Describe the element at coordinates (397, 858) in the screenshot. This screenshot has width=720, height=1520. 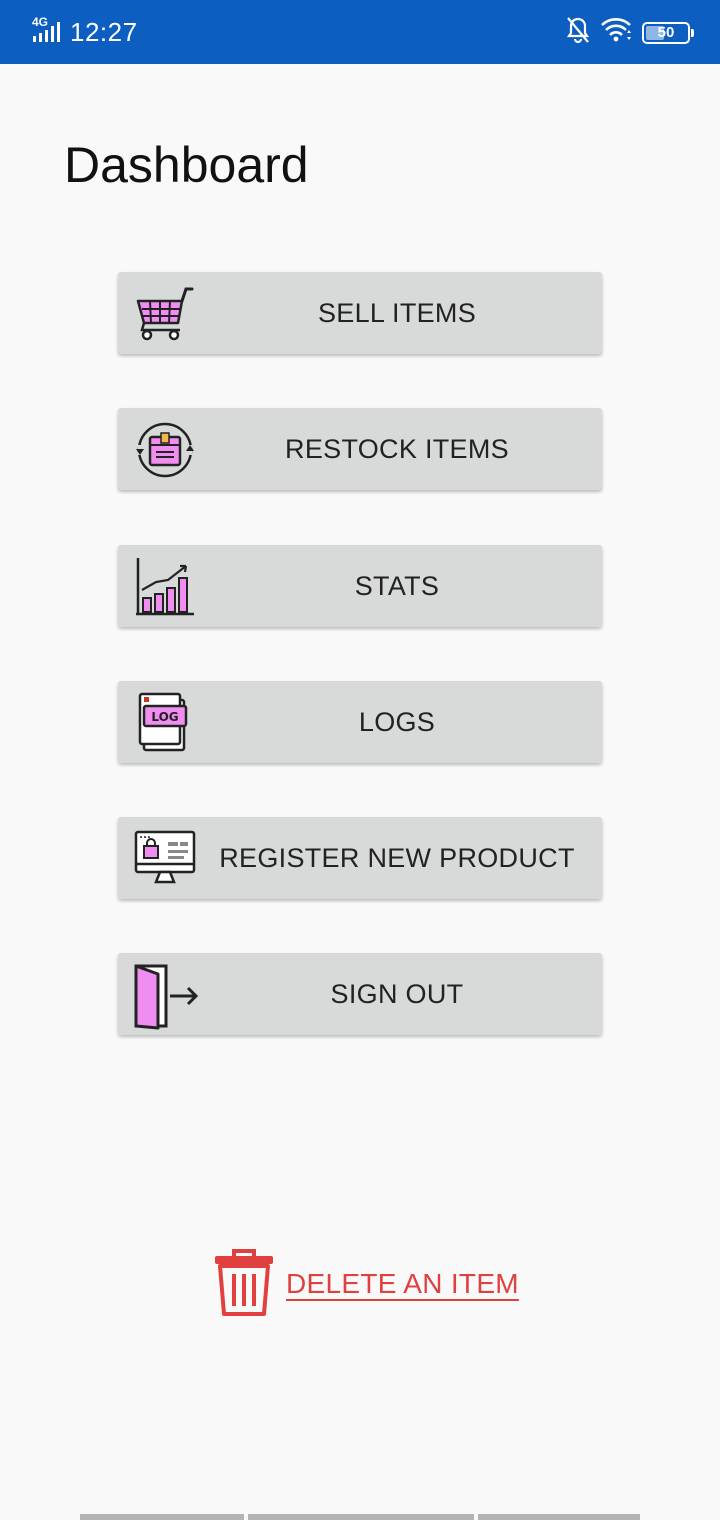
I see `register-new-product-label: REGISTER NEW PRODUCT` at that location.